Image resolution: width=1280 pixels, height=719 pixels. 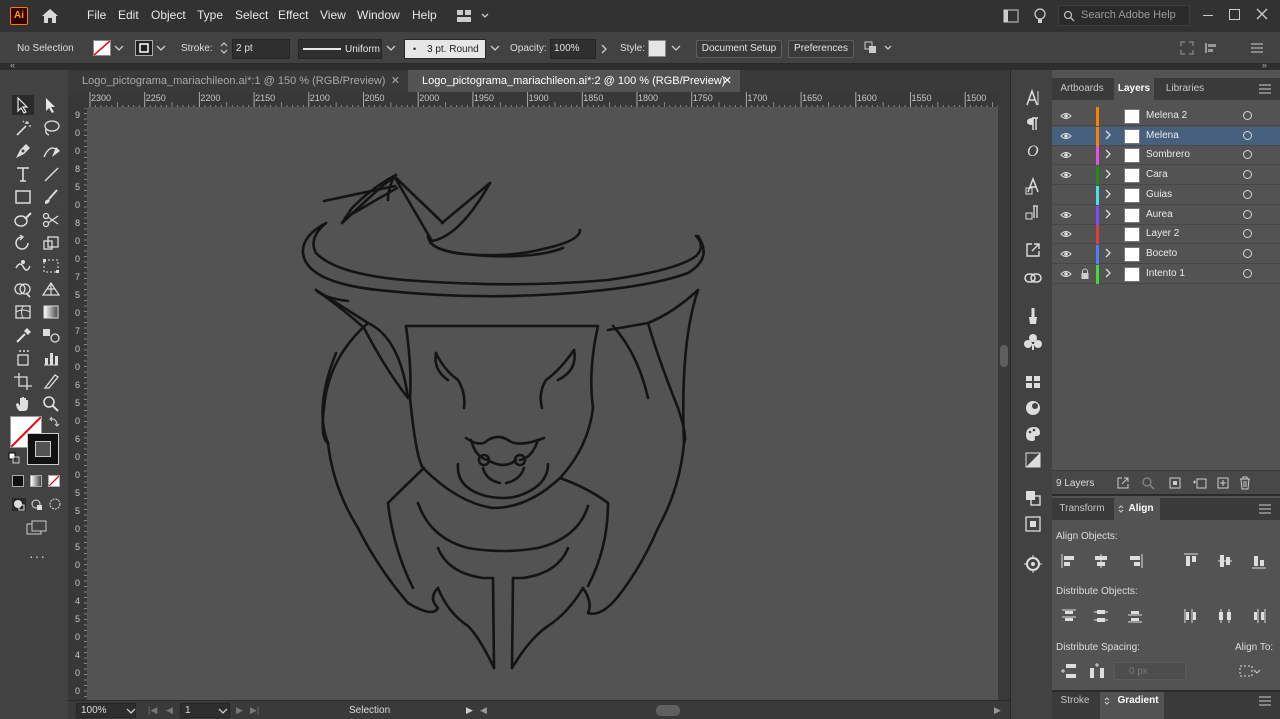 I want to click on locate-object-icon, so click(x=1148, y=483).